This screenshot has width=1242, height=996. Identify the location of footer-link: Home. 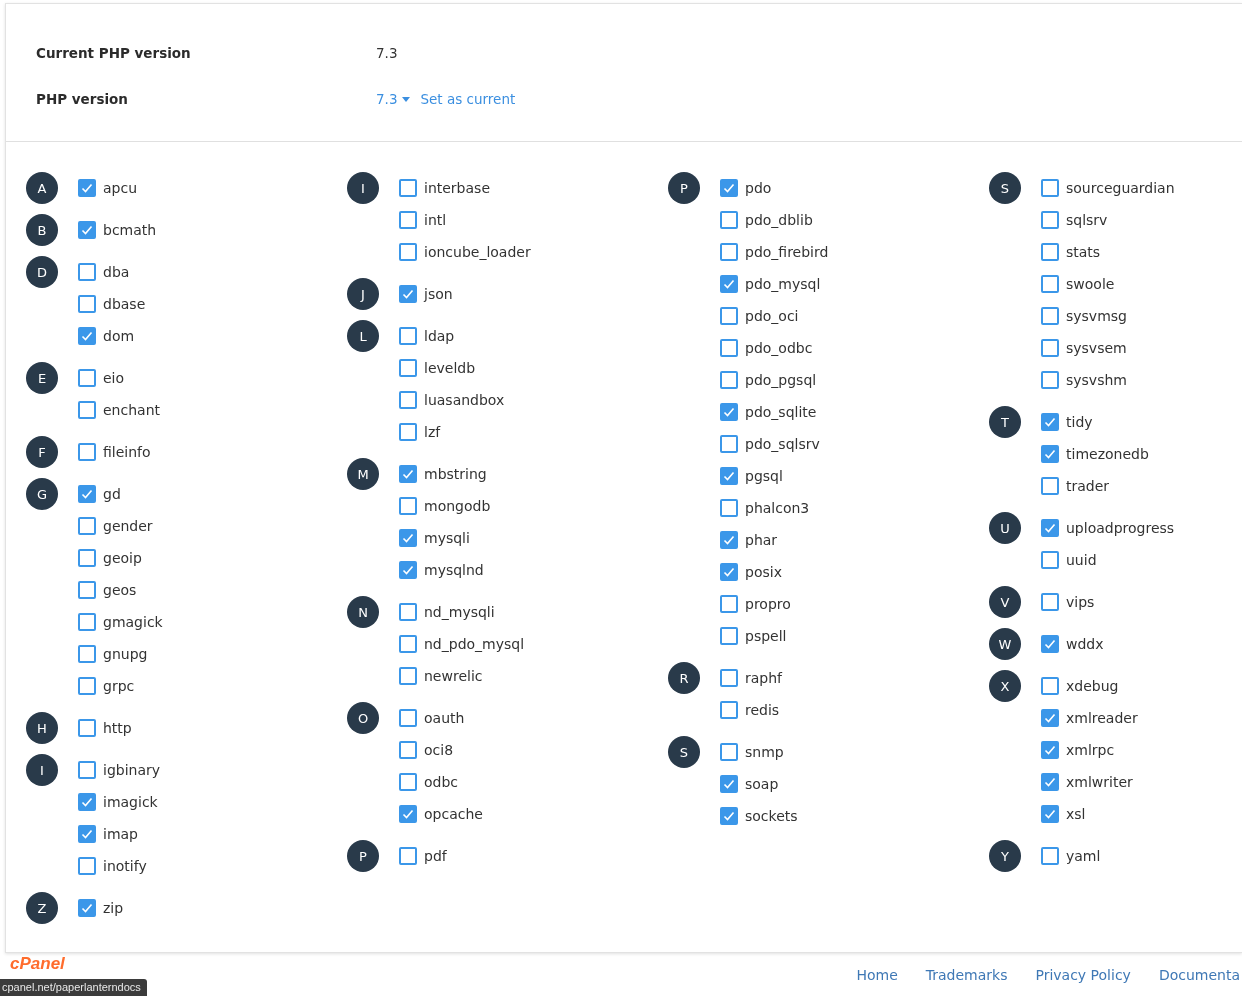
(877, 974).